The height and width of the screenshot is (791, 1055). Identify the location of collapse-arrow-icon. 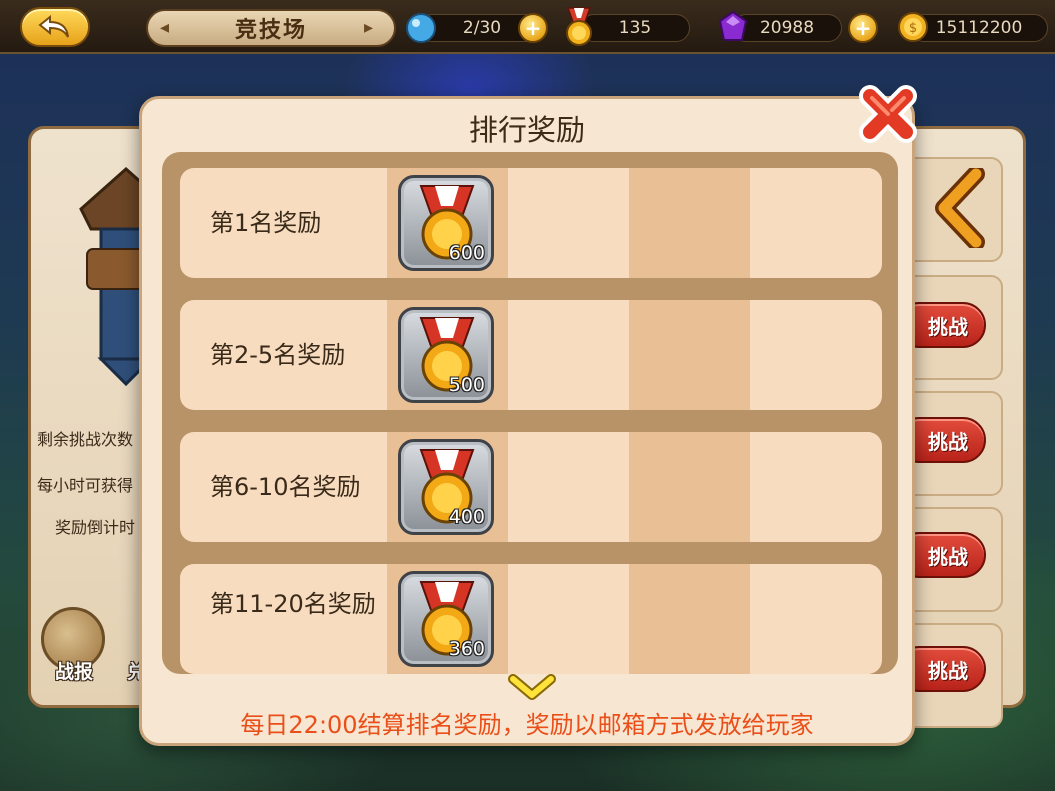
(960, 208).